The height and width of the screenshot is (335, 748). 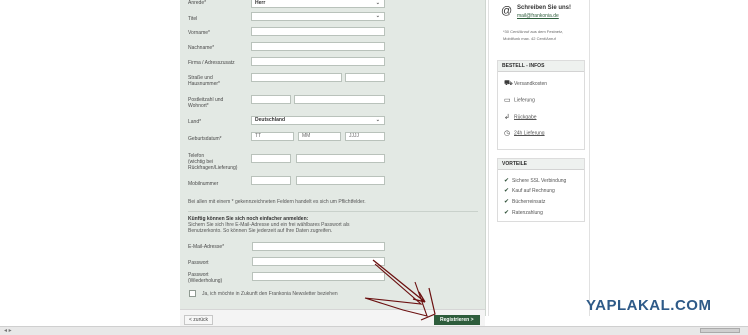 I want to click on vorname-field, so click(x=318, y=31).